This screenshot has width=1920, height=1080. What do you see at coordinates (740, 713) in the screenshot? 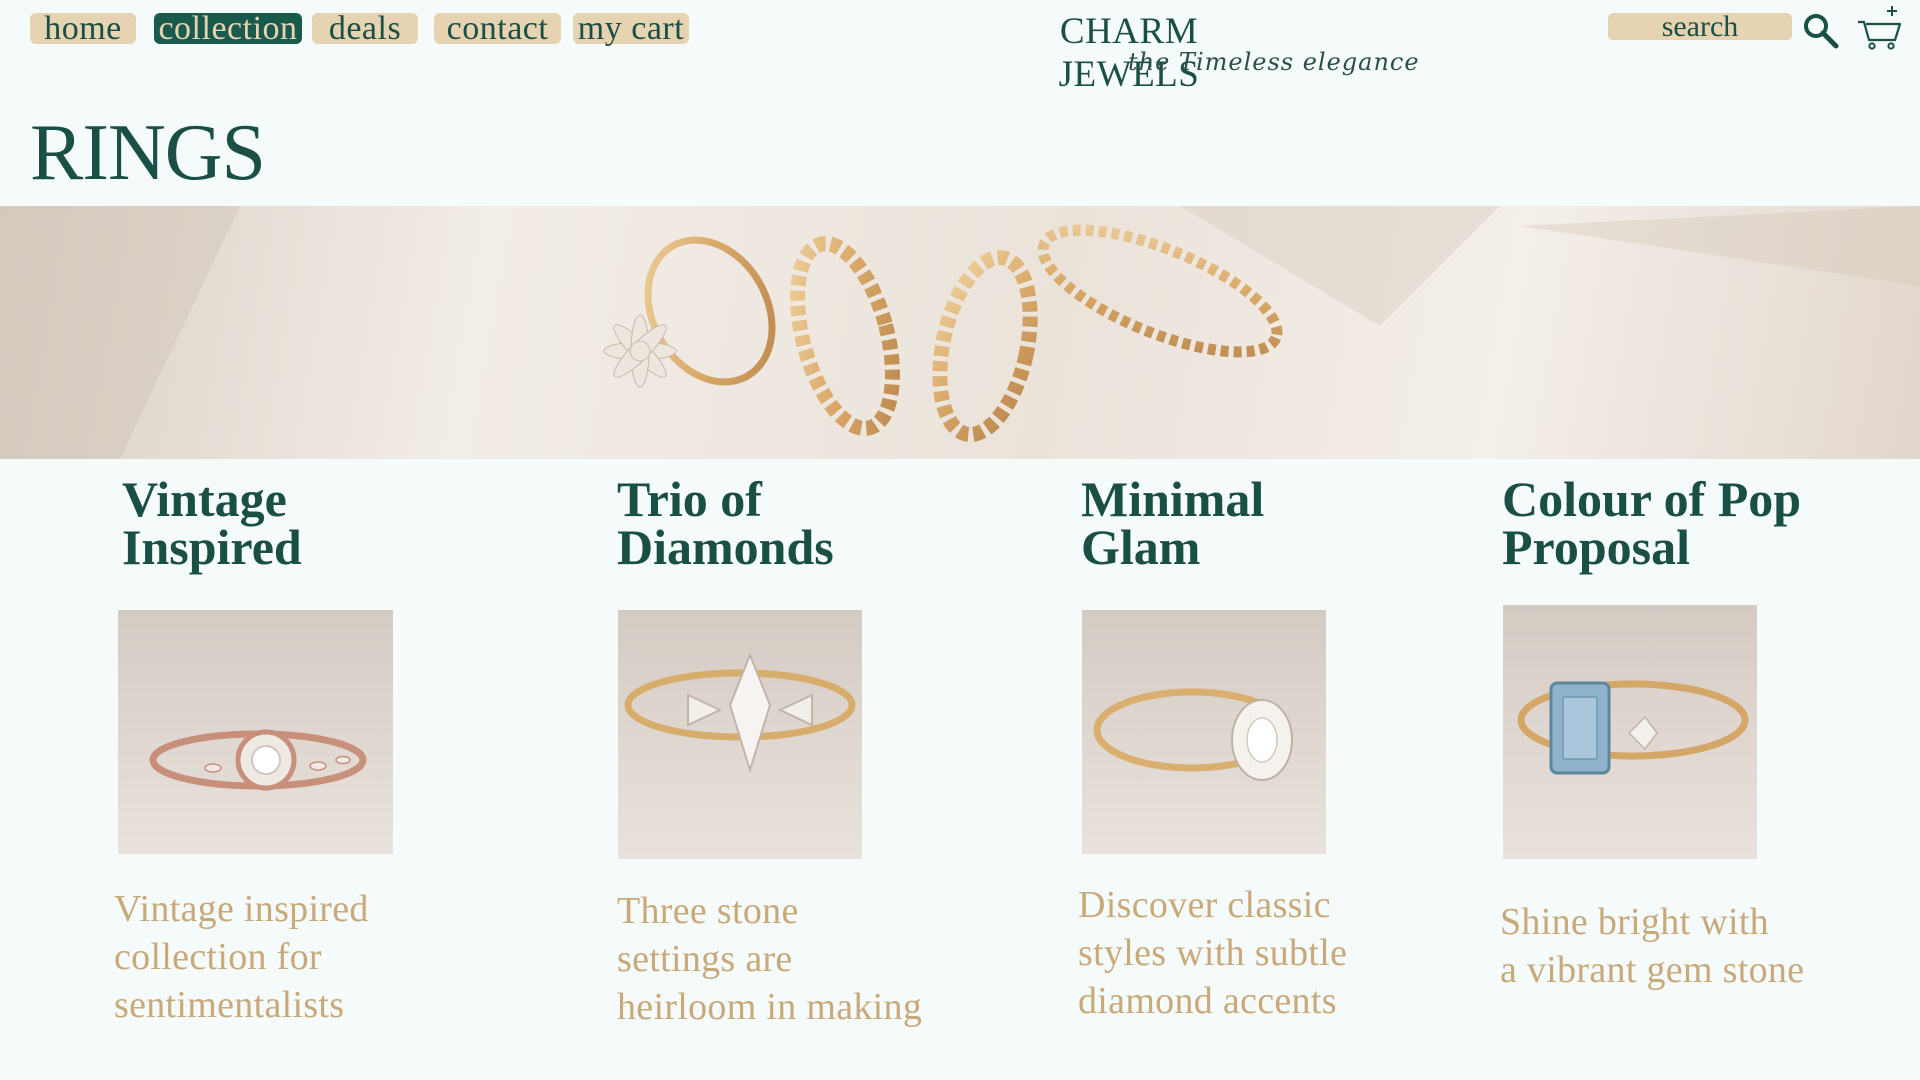
I see `marquise-three-stone-ring-image` at bounding box center [740, 713].